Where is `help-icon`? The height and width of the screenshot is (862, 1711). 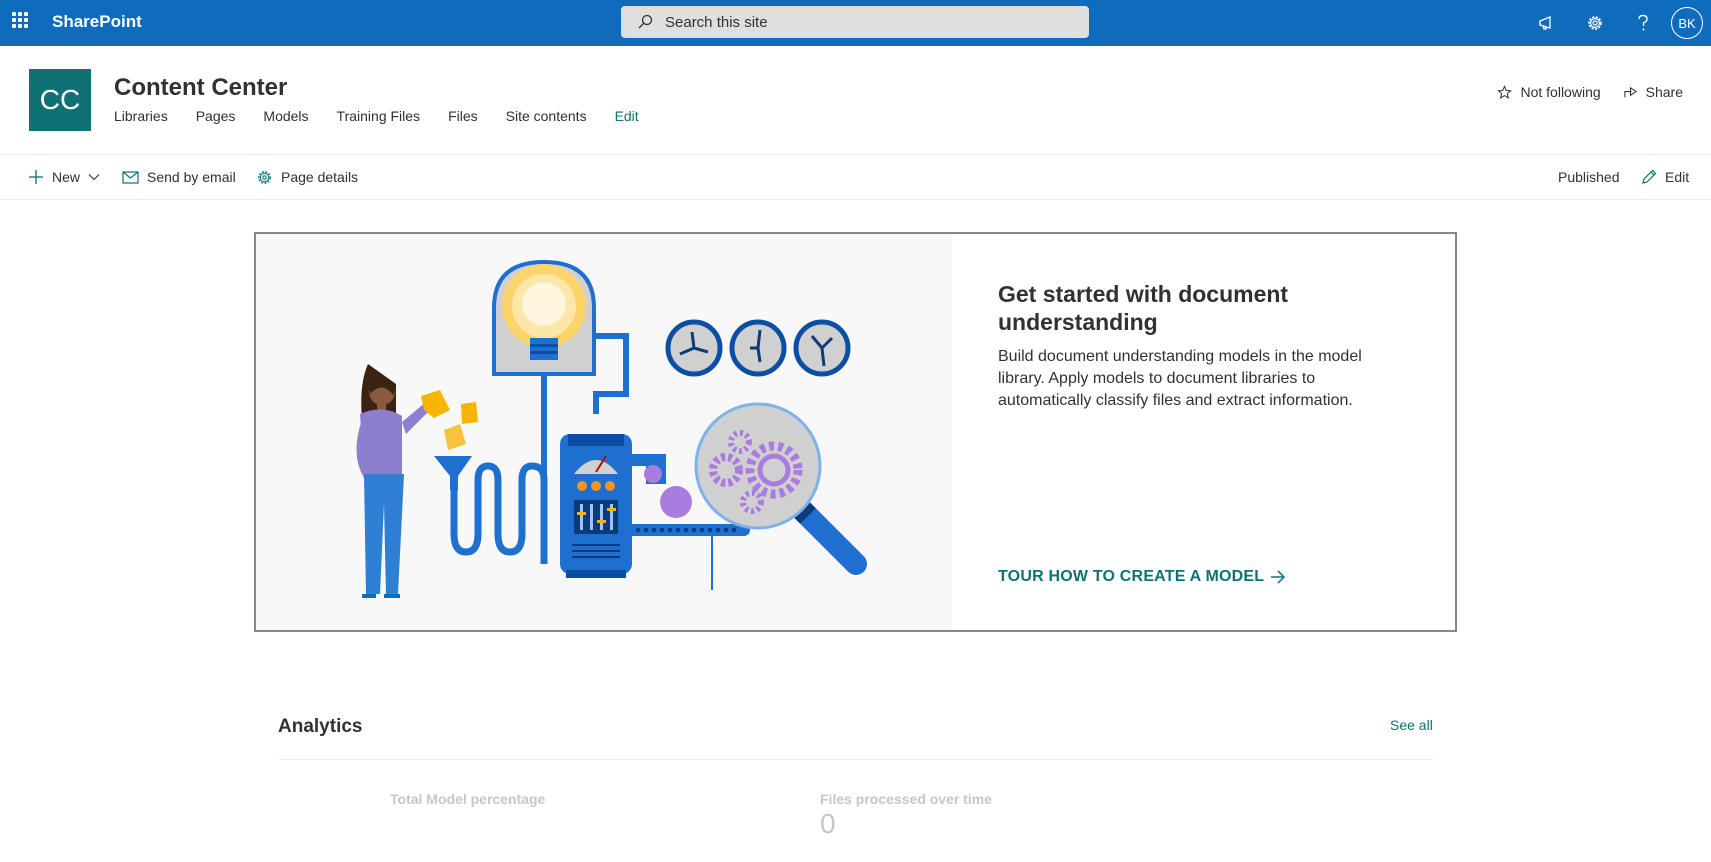
help-icon is located at coordinates (1643, 23).